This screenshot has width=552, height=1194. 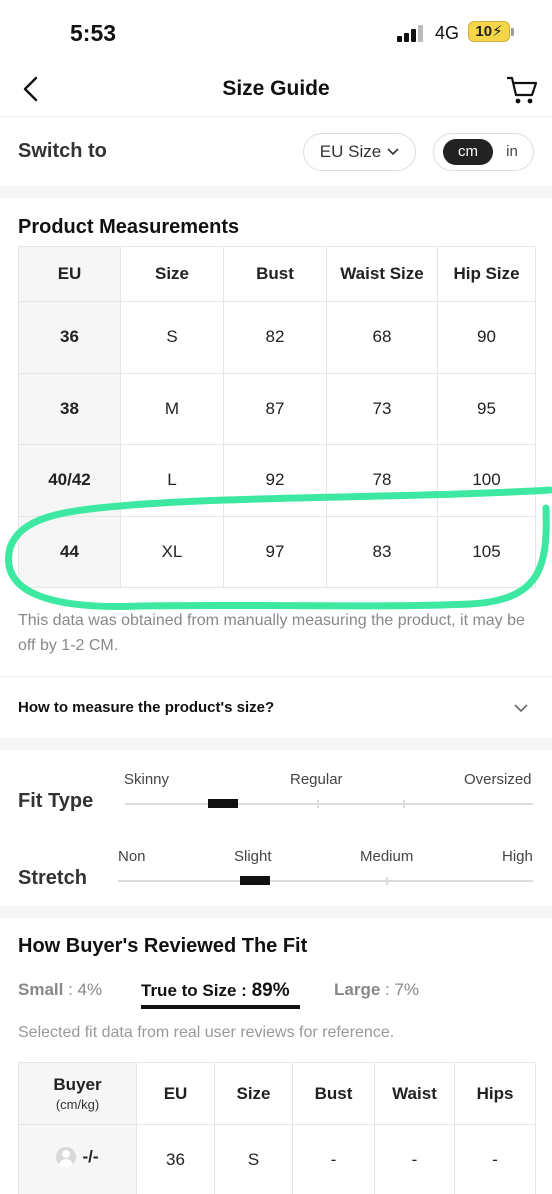 I want to click on table-cell: 100, so click(x=486, y=480).